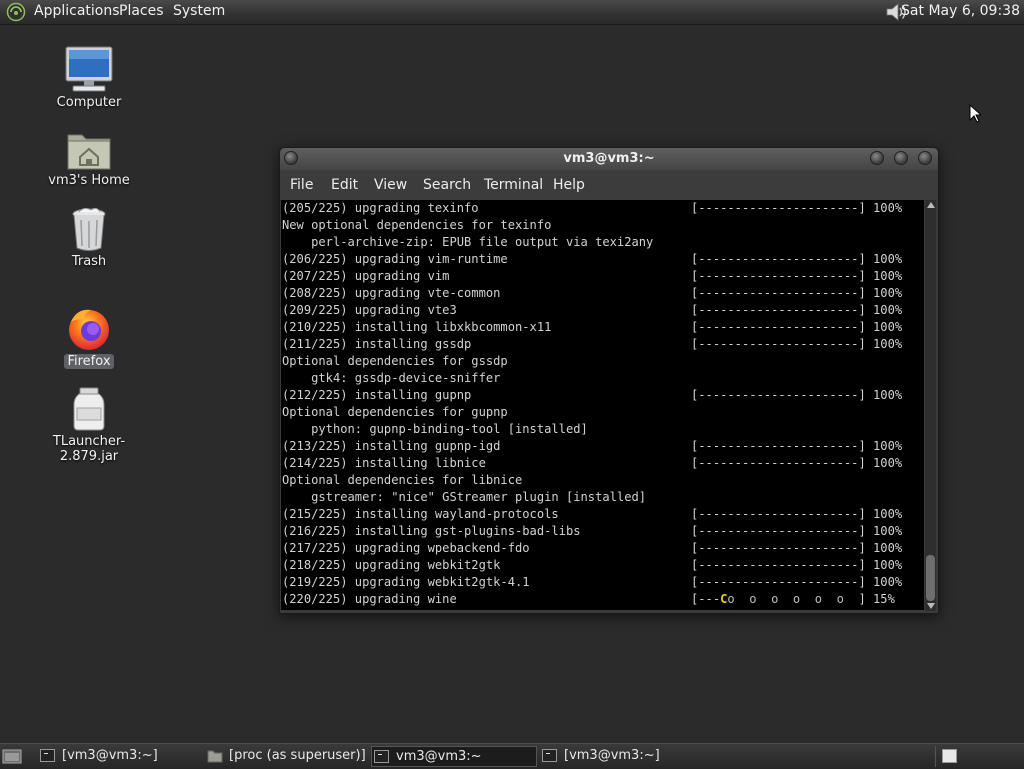 This screenshot has width=1024, height=769. I want to click on terminal-line: (211/225) installing gssdp, so click(377, 344).